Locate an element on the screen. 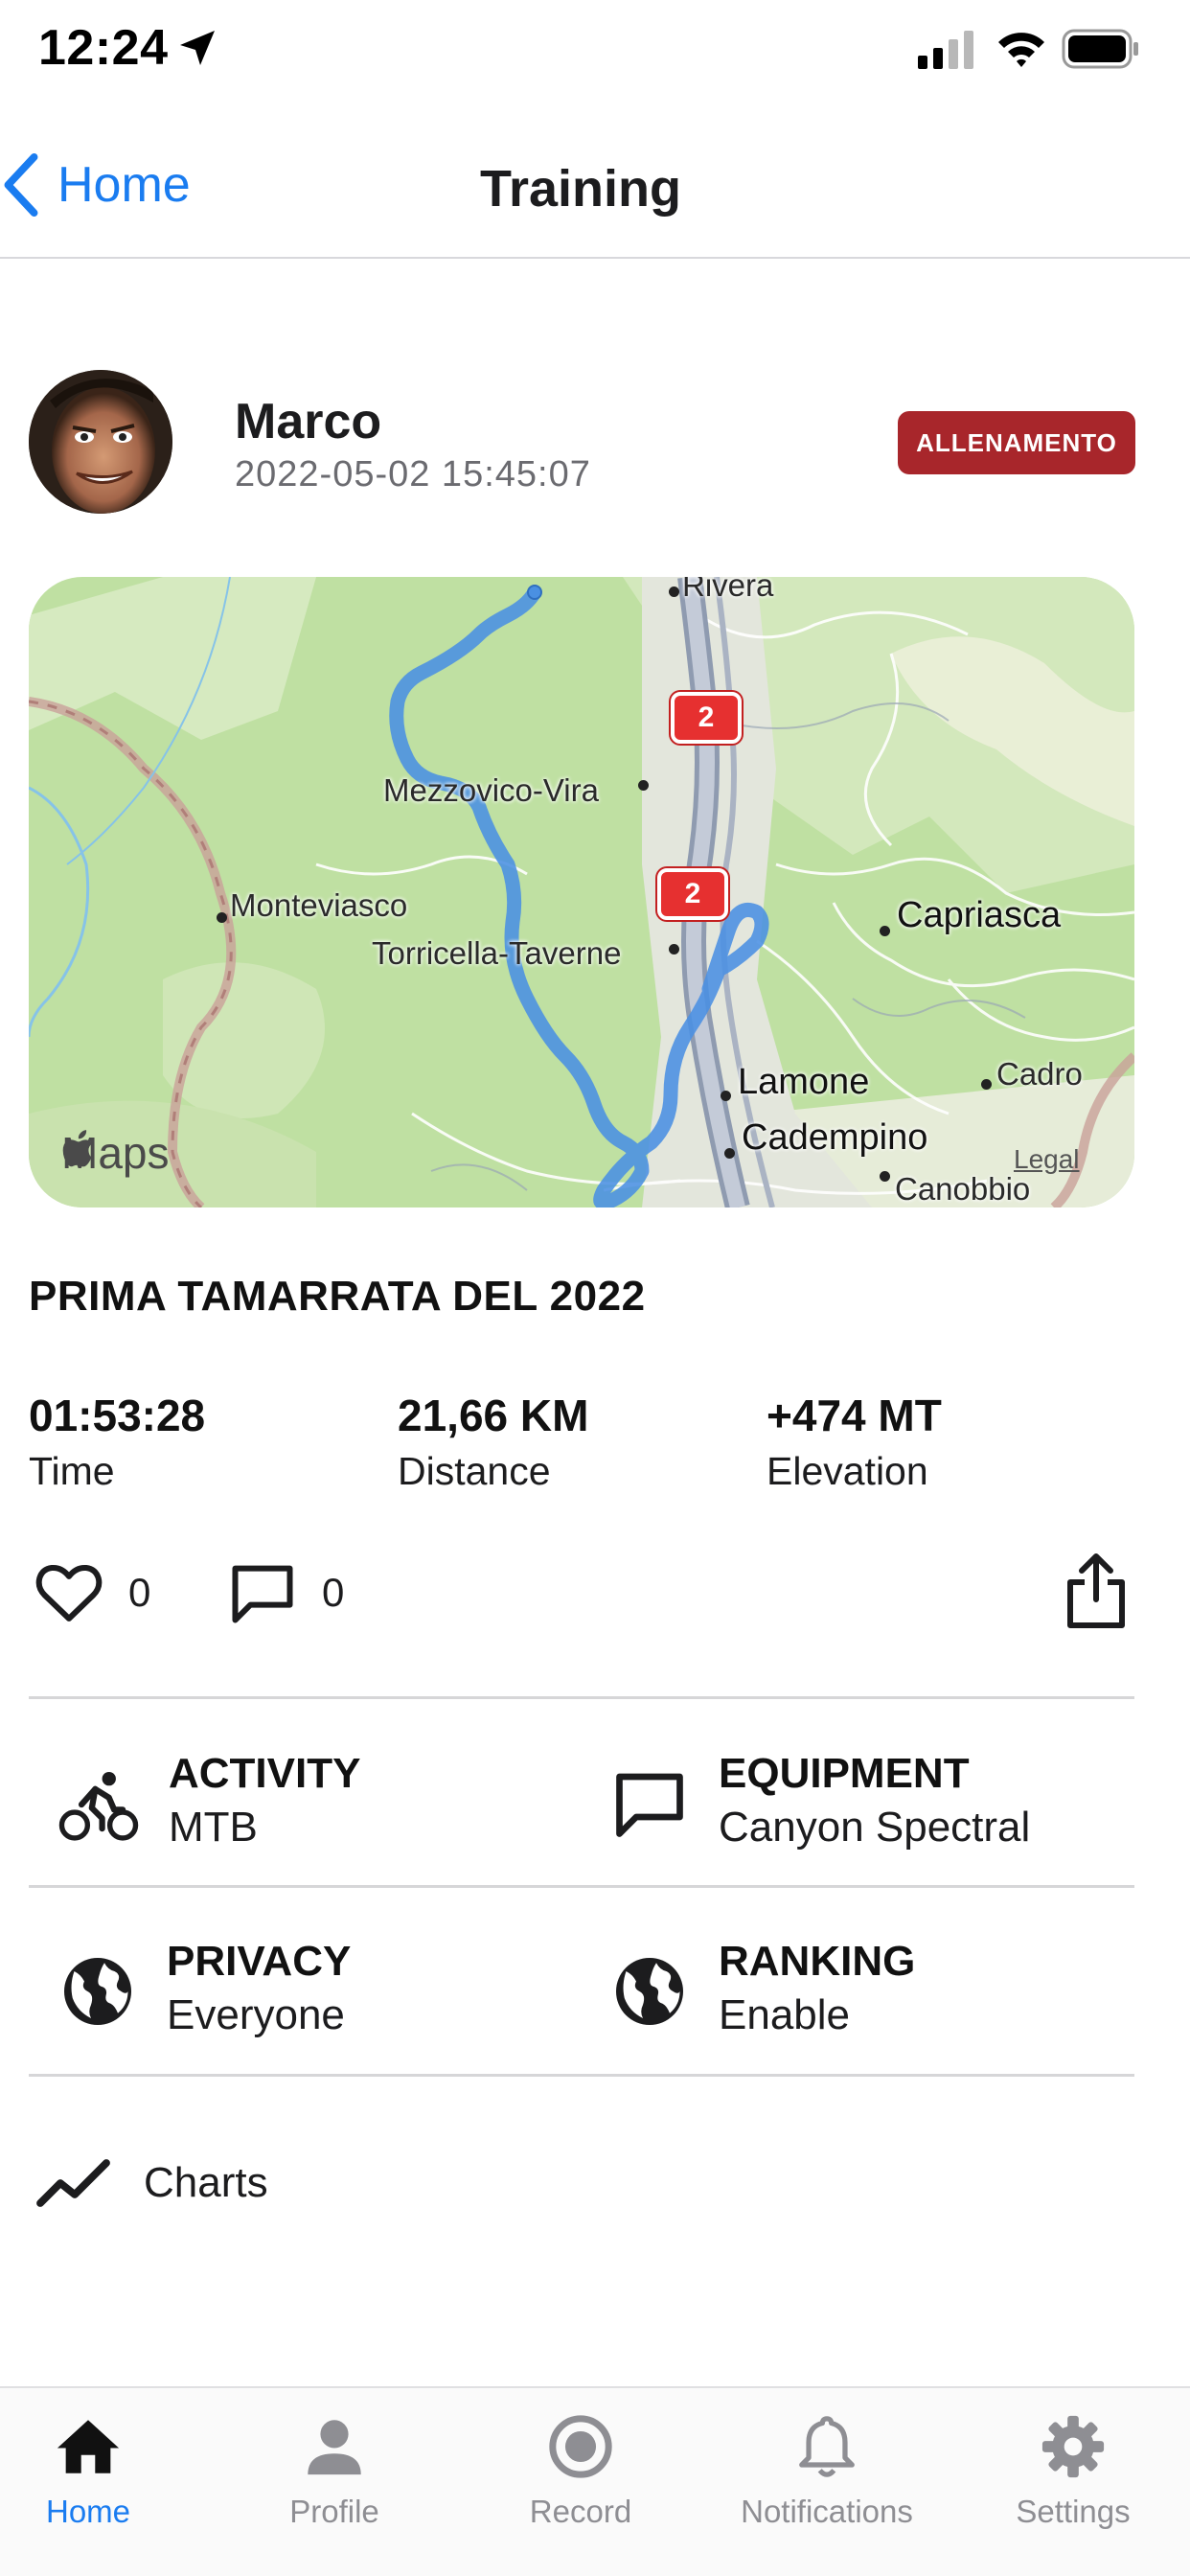  map-label-cadempino: Cadempino is located at coordinates (835, 1137).